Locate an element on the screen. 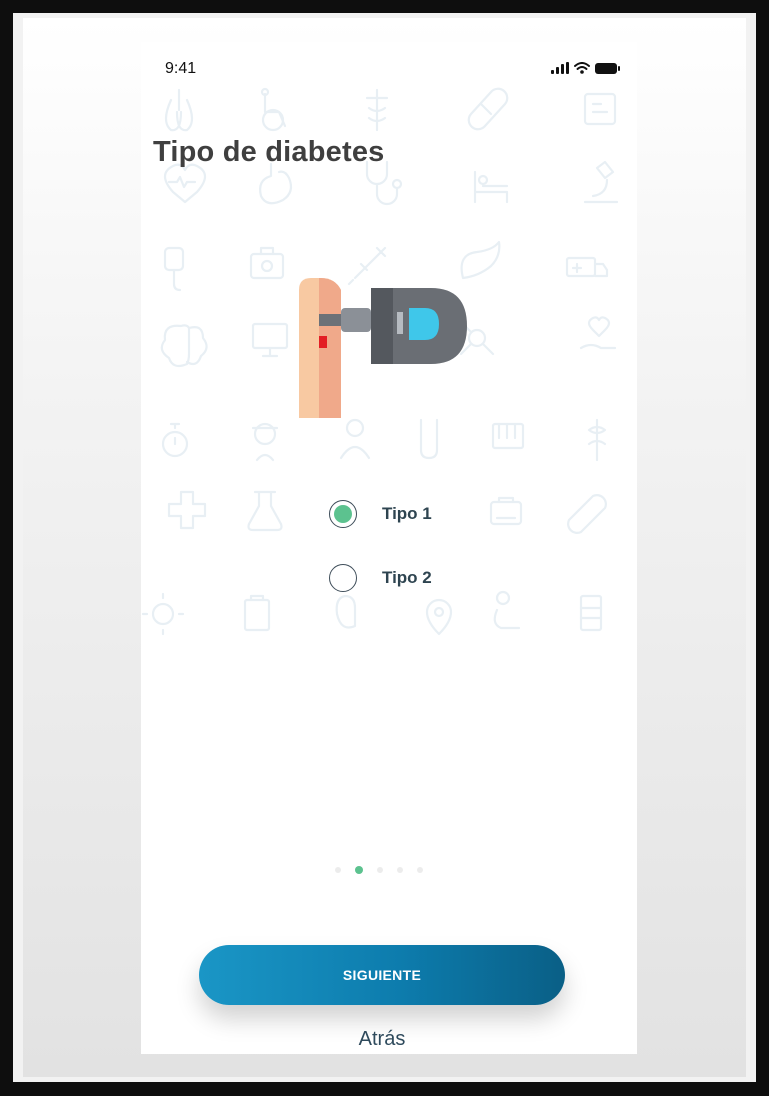  microscope-icon is located at coordinates (601, 182).